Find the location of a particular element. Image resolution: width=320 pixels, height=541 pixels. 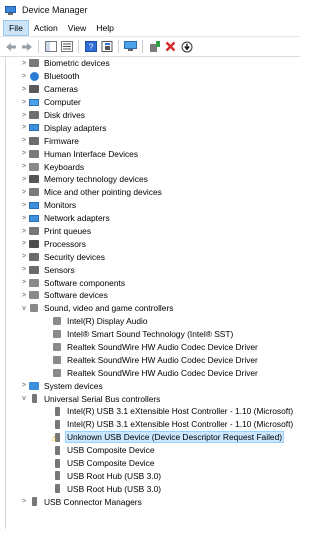

tree-category: > Security devices is located at coordinates (153, 256).